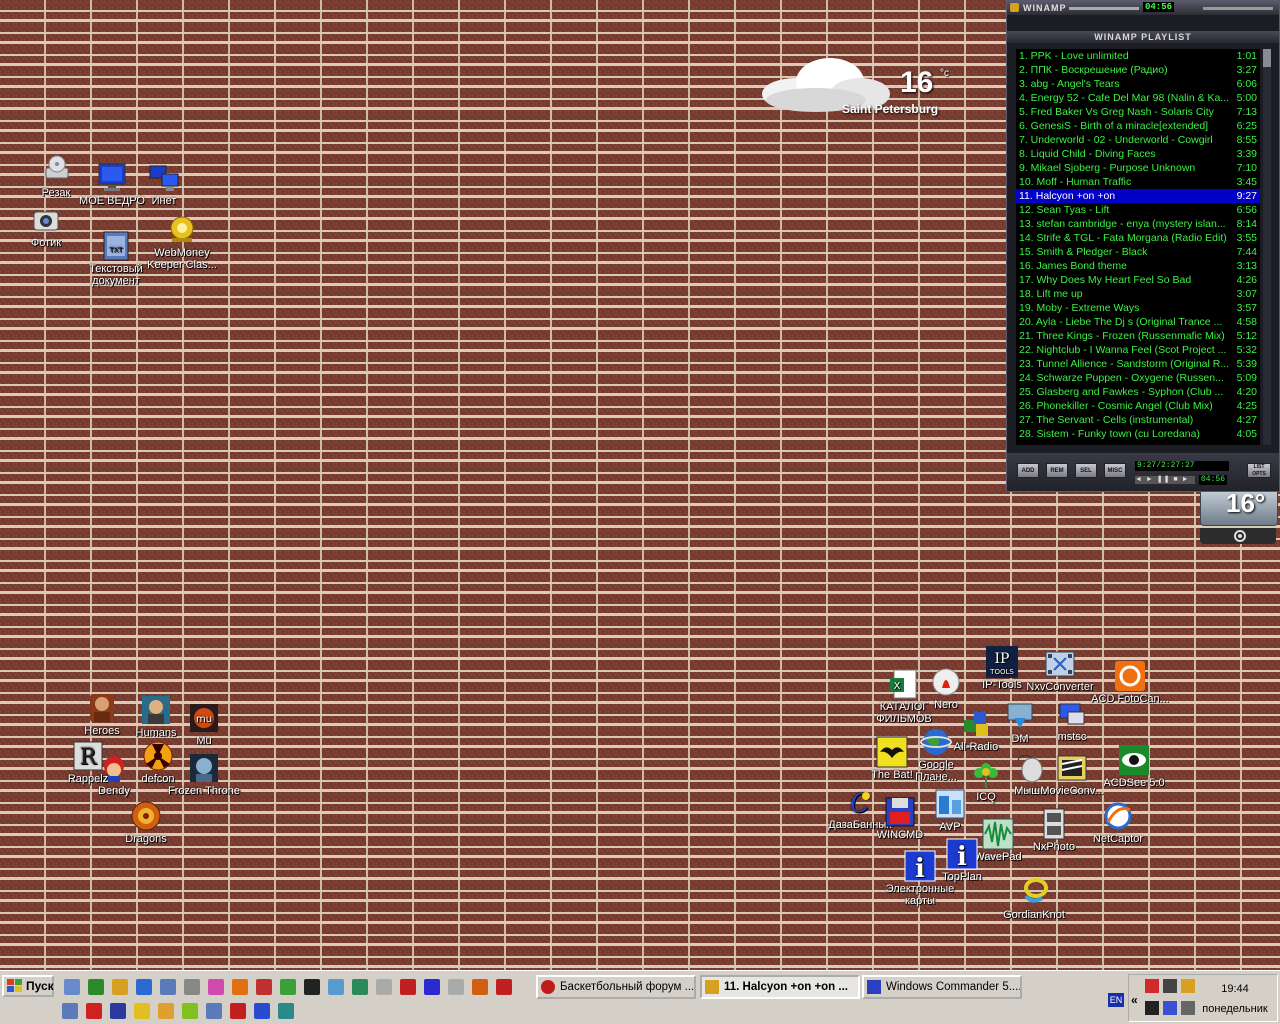  I want to click on playlist-item: 18. Lift me up 3:07, so click(1138, 294).